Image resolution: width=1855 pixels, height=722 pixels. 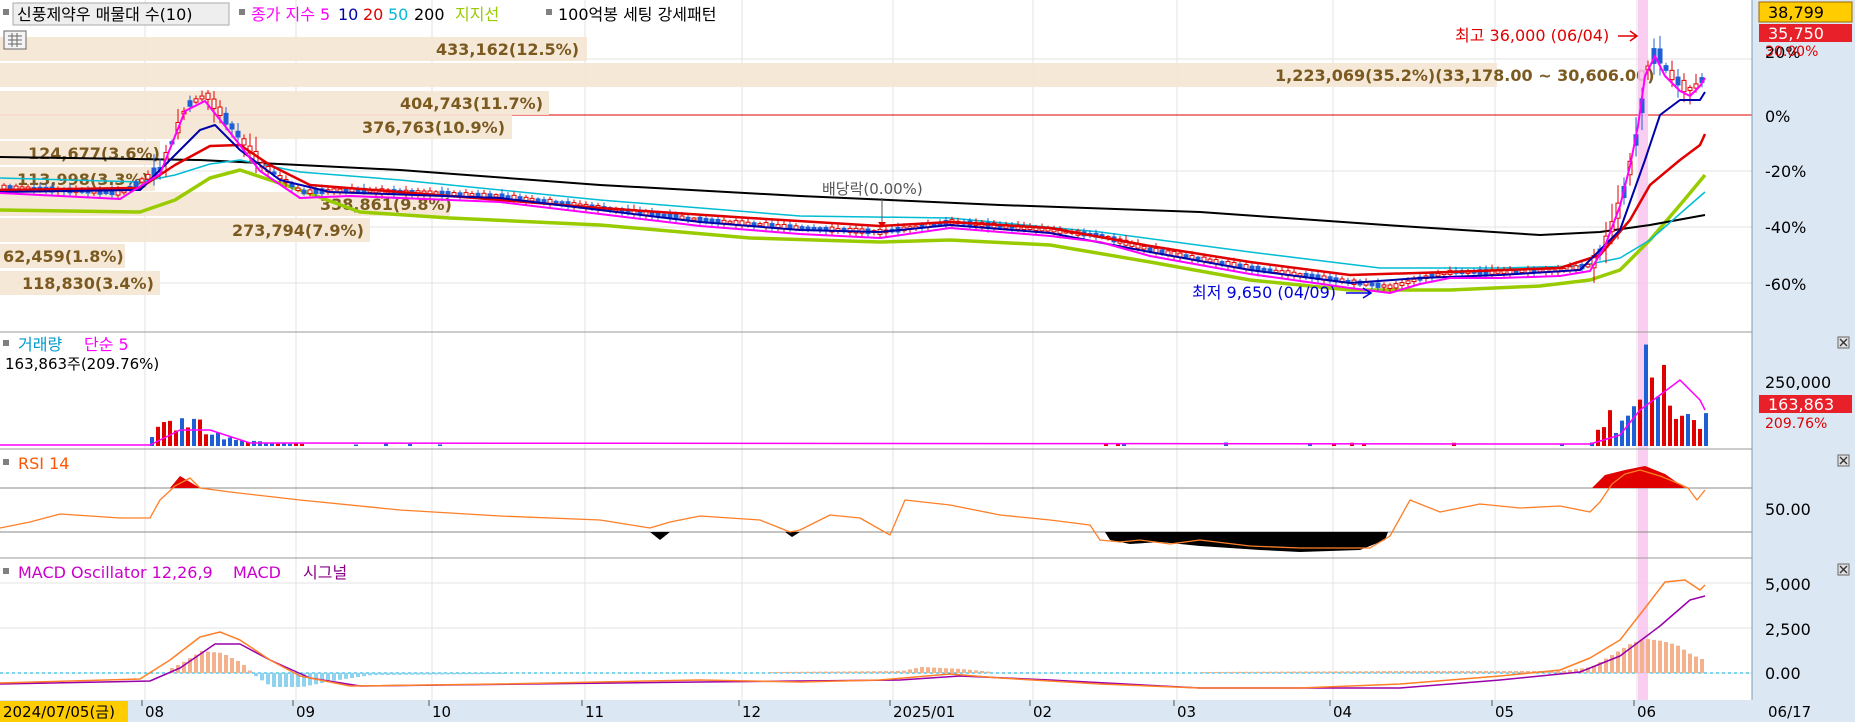 I want to click on volume-profile-label: 433,162(12.5%), so click(x=507, y=49).